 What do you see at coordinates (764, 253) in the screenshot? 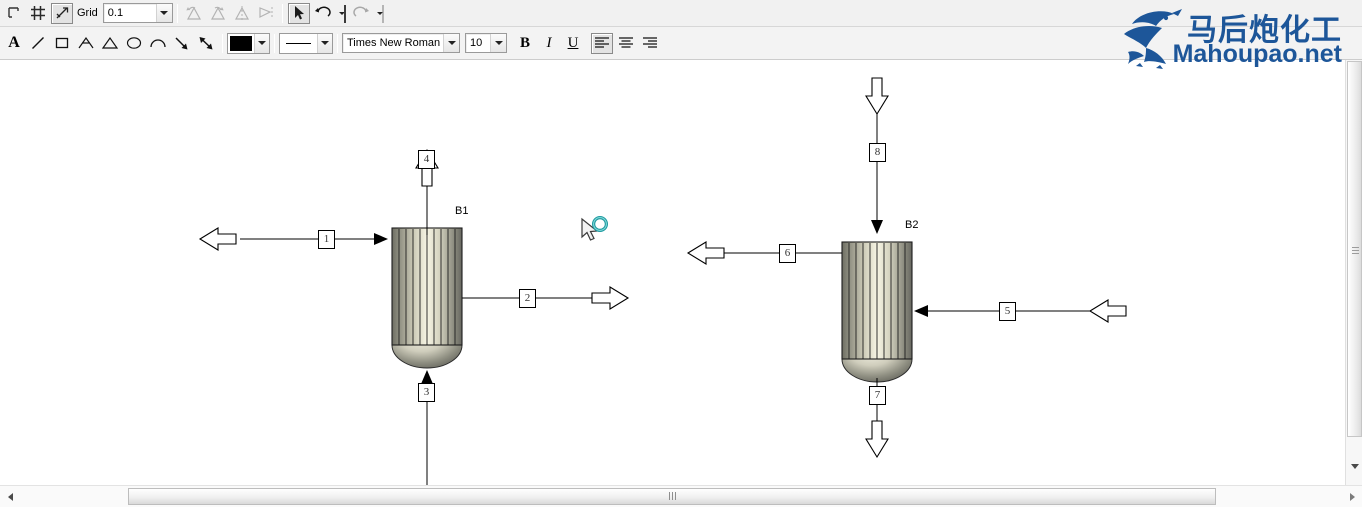
I see `stream-6-line` at bounding box center [764, 253].